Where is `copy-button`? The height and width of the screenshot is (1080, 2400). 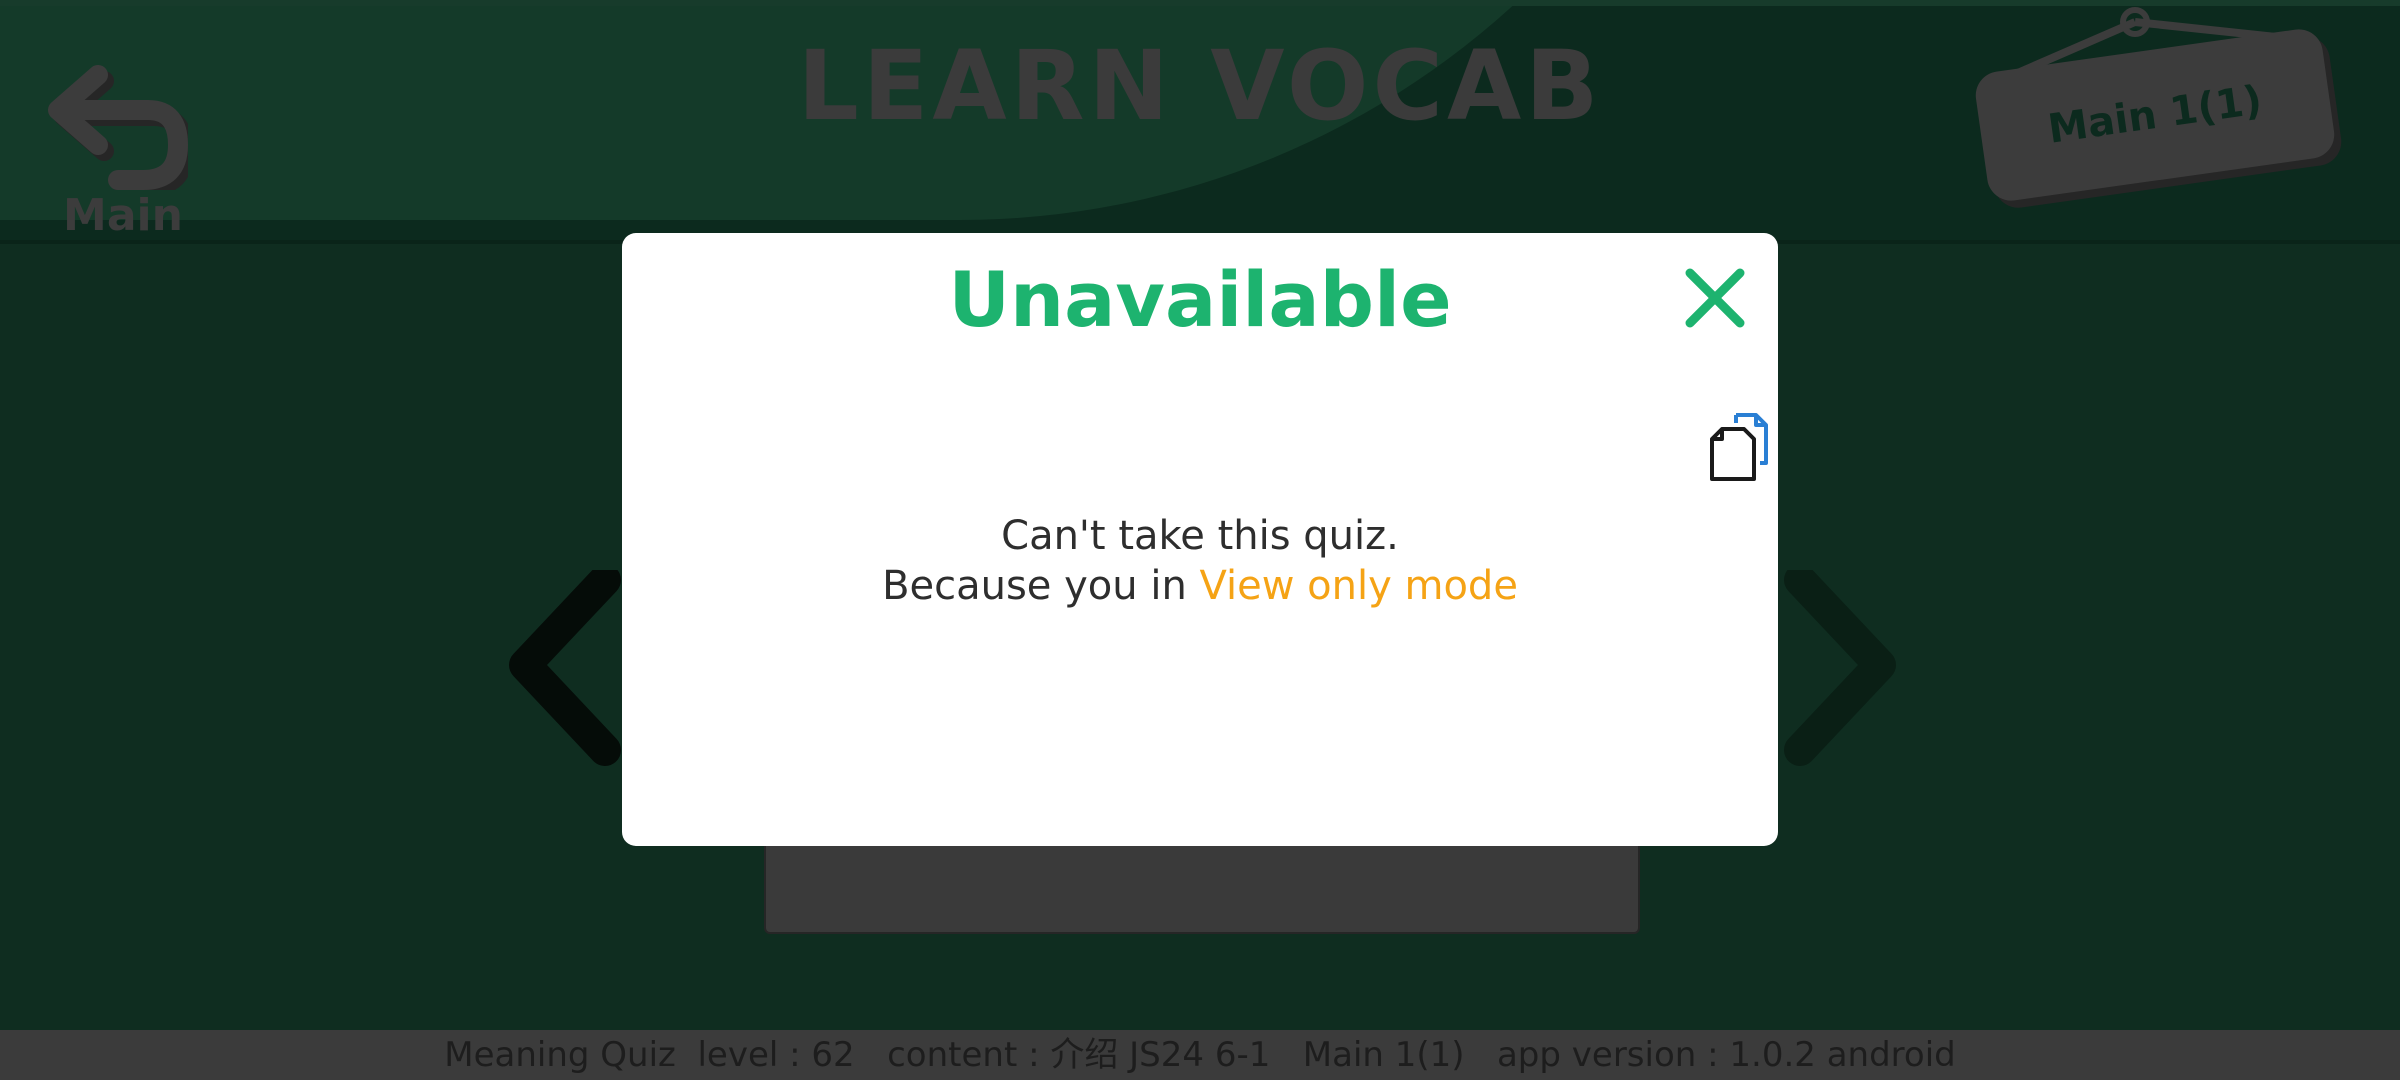
copy-button is located at coordinates (1740, 447).